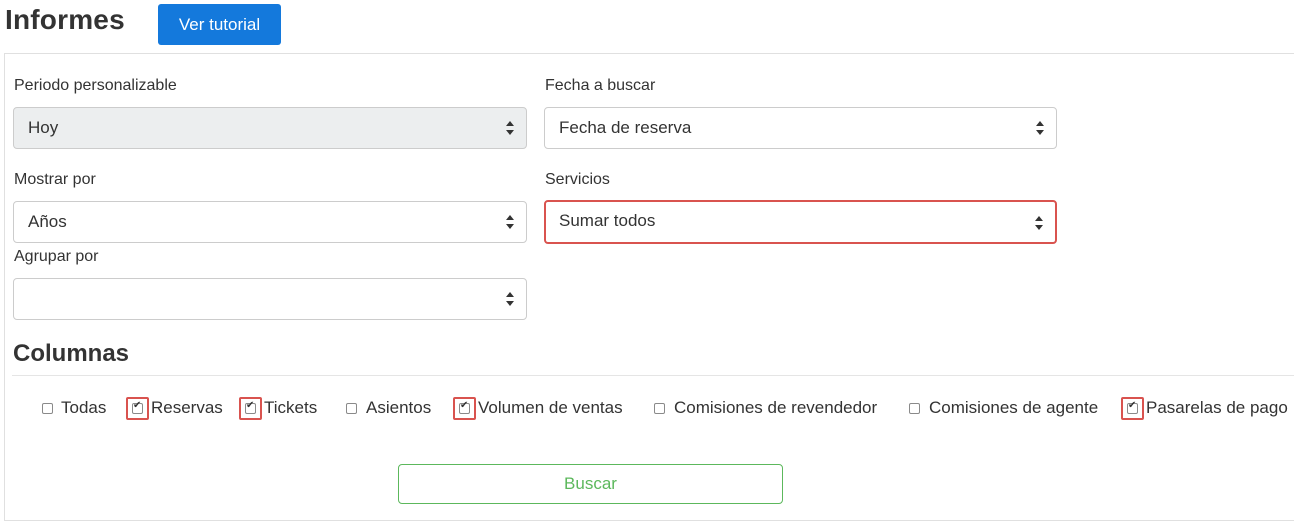  What do you see at coordinates (95, 85) in the screenshot?
I see `periodo-label: Periodo personalizable` at bounding box center [95, 85].